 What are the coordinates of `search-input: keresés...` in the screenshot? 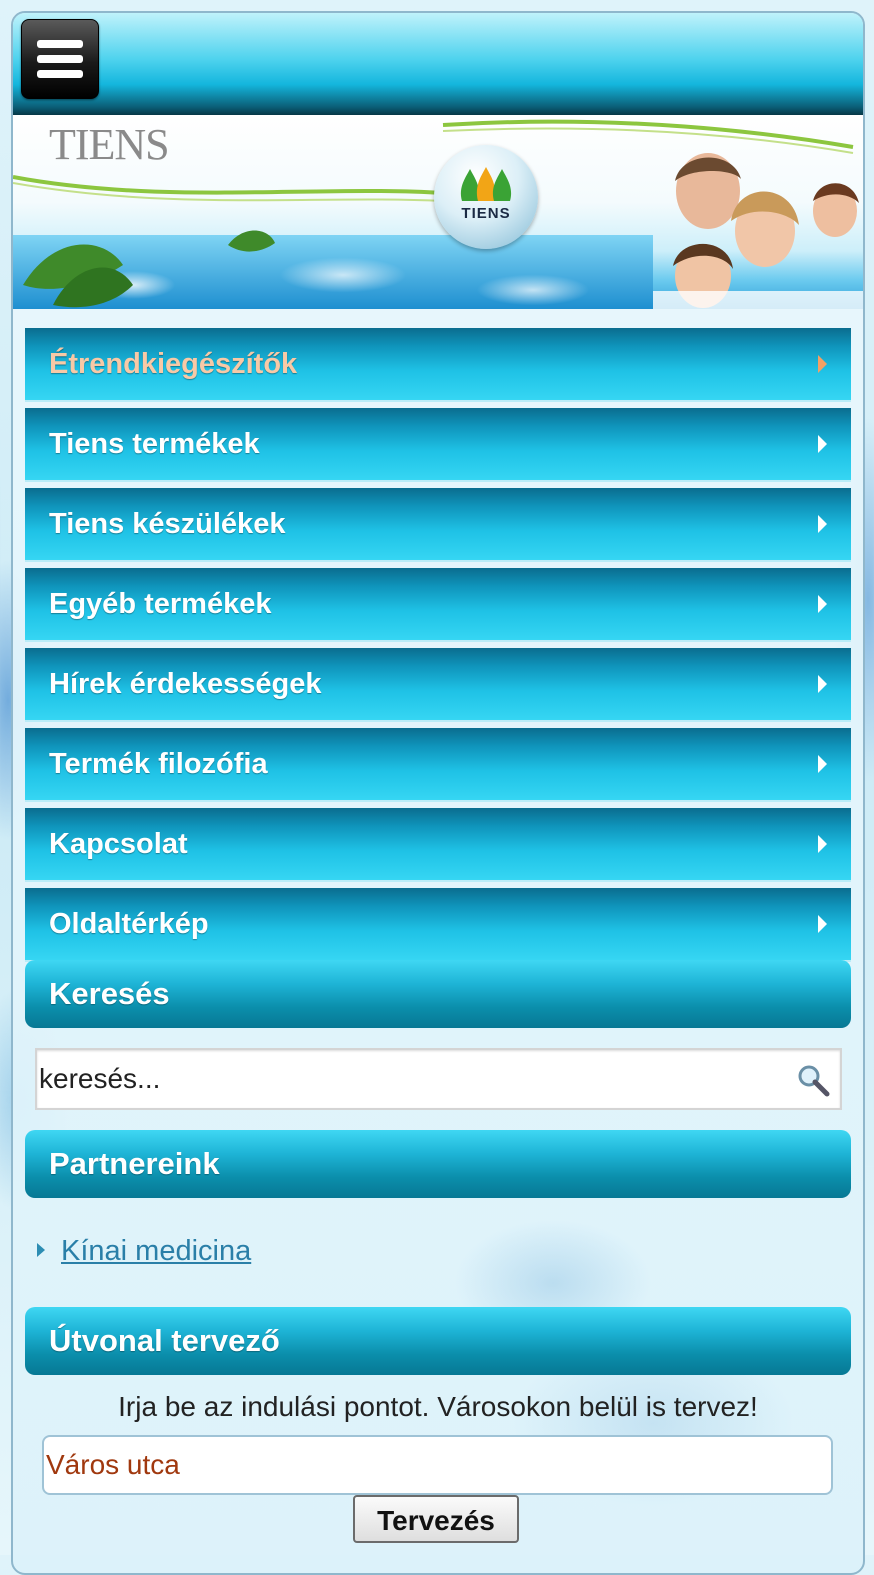 It's located at (438, 1079).